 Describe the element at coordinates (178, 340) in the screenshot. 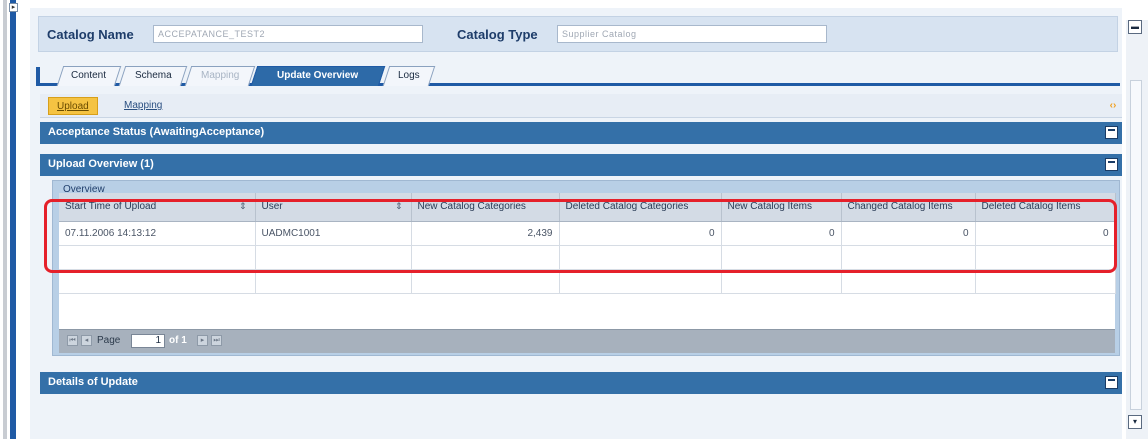

I see `pager-of-label: of 1` at that location.